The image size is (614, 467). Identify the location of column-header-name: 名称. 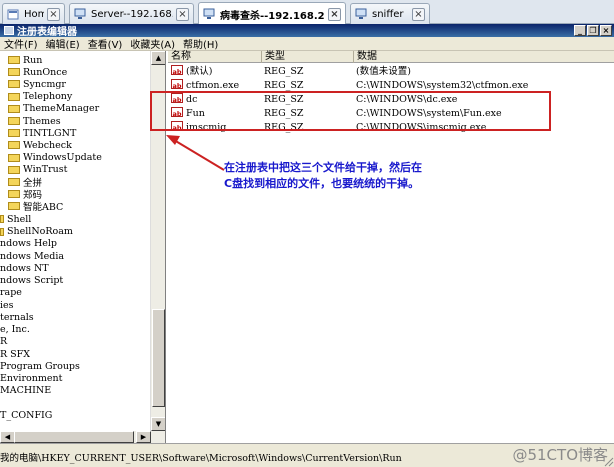
(215, 57).